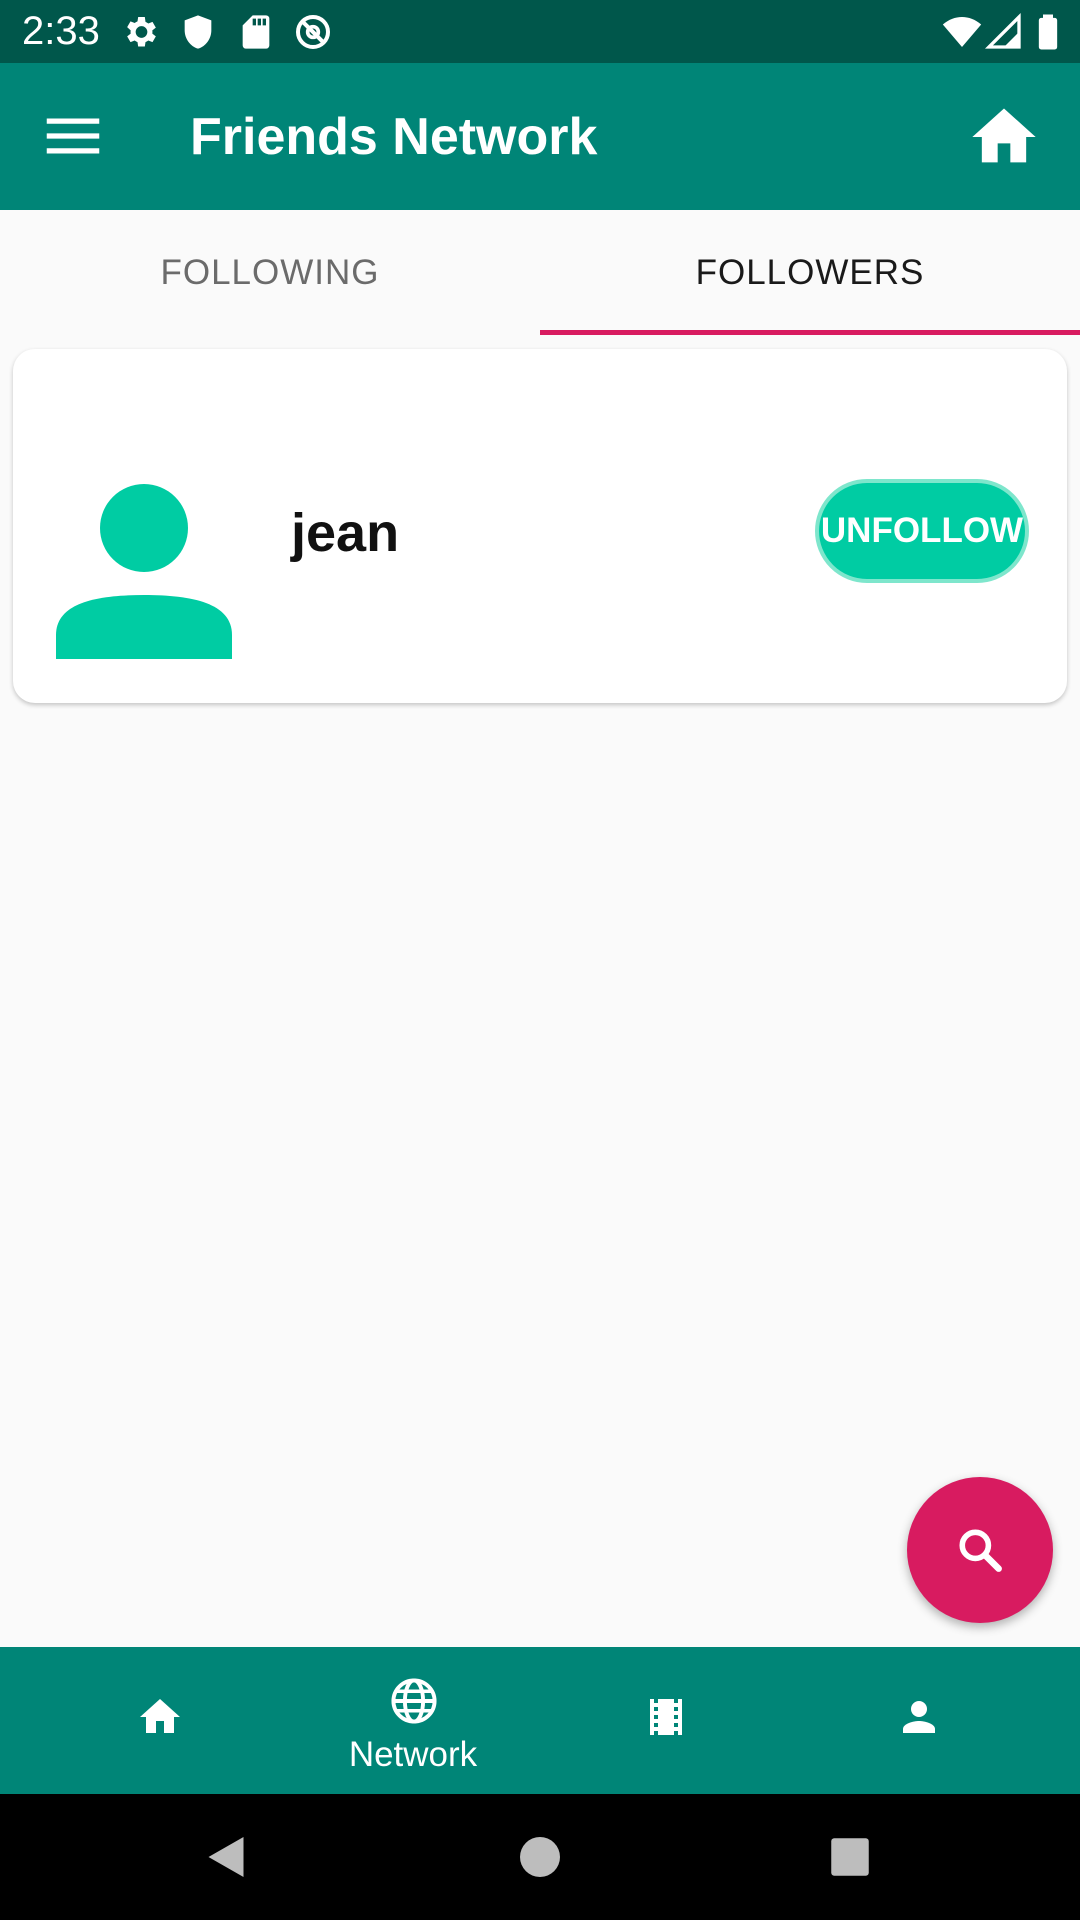  What do you see at coordinates (198, 32) in the screenshot?
I see `shield-icon` at bounding box center [198, 32].